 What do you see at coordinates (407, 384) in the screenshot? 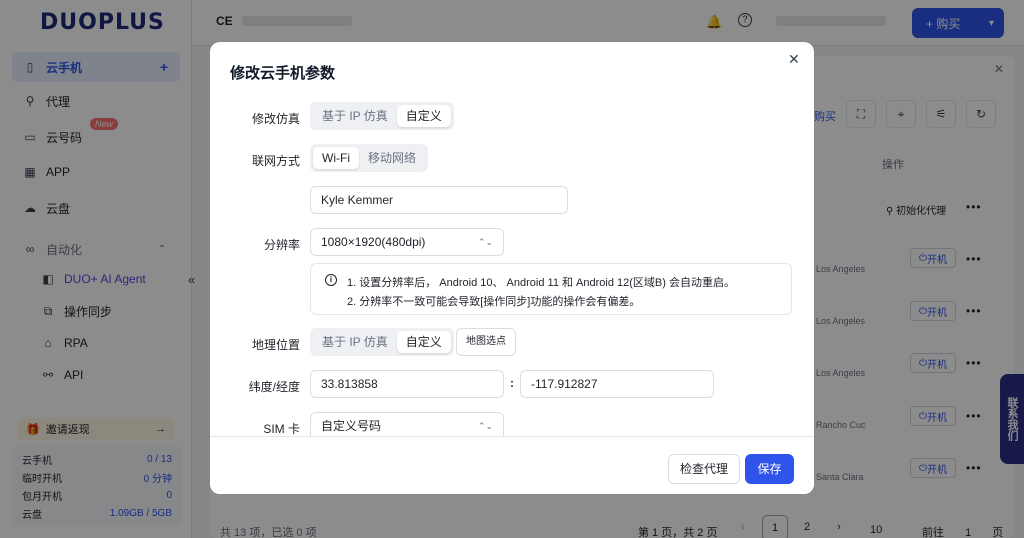
I see `latitude-input: 33.813858` at bounding box center [407, 384].